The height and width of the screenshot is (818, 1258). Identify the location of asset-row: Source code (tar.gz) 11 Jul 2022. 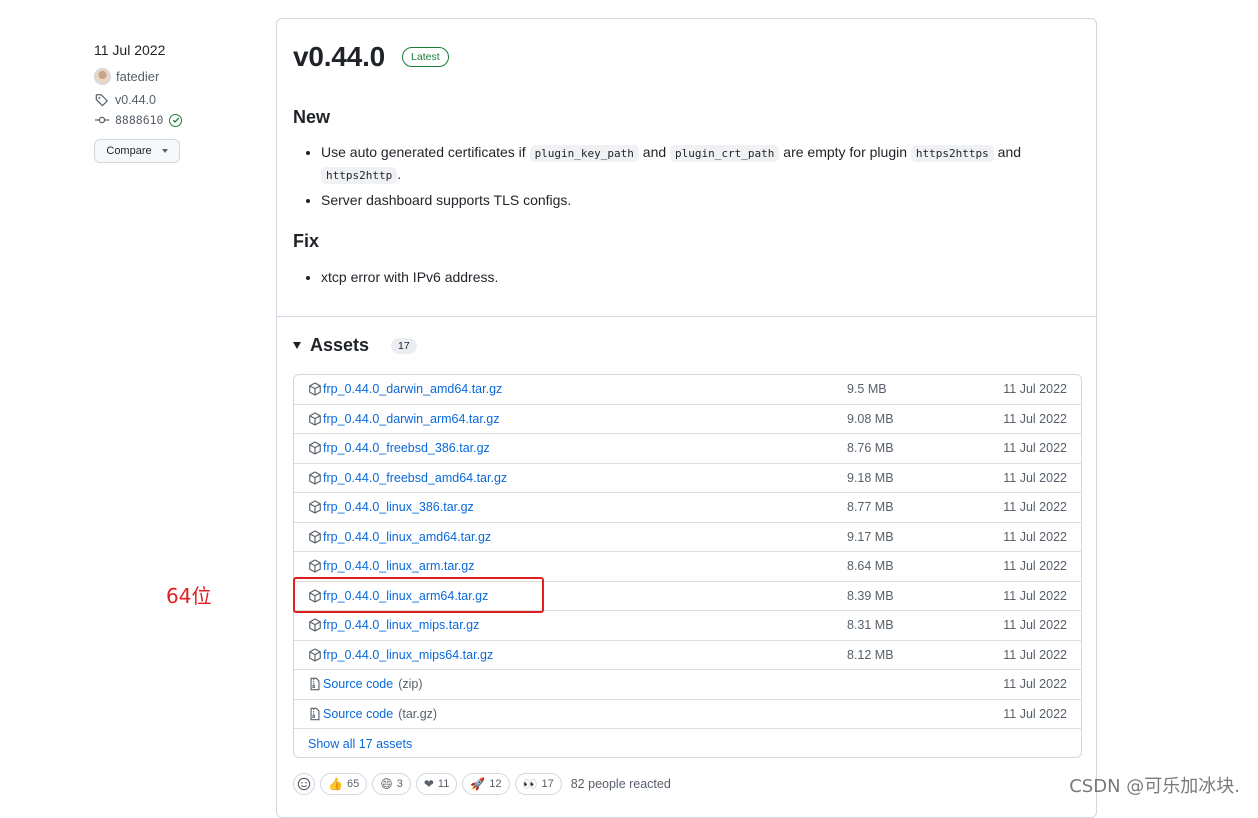
(687, 714).